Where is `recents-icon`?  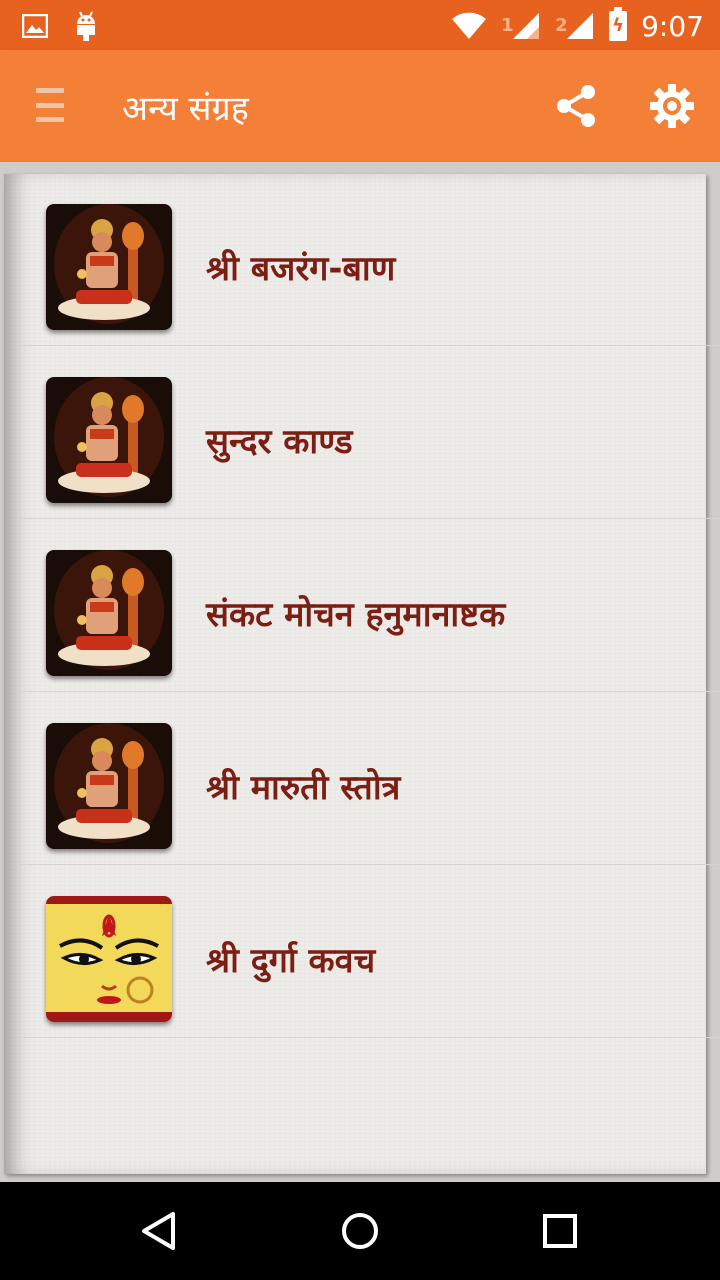 recents-icon is located at coordinates (560, 1231).